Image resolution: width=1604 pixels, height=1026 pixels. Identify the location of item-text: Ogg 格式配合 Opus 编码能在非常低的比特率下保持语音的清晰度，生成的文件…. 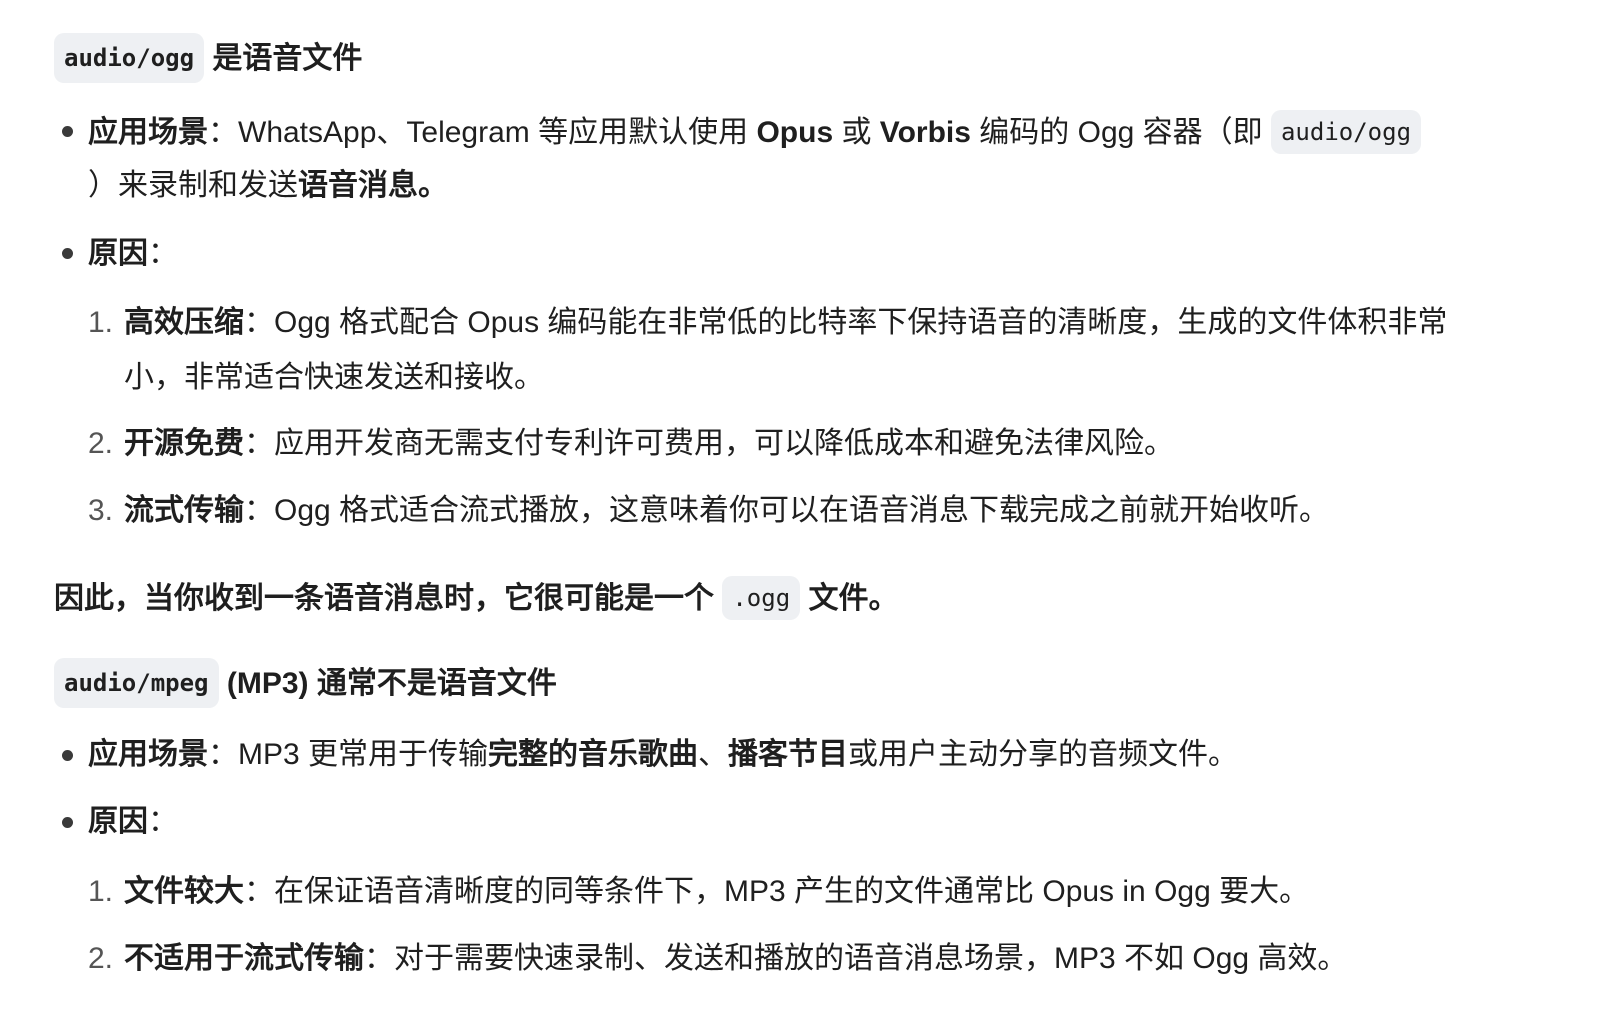
(861, 322).